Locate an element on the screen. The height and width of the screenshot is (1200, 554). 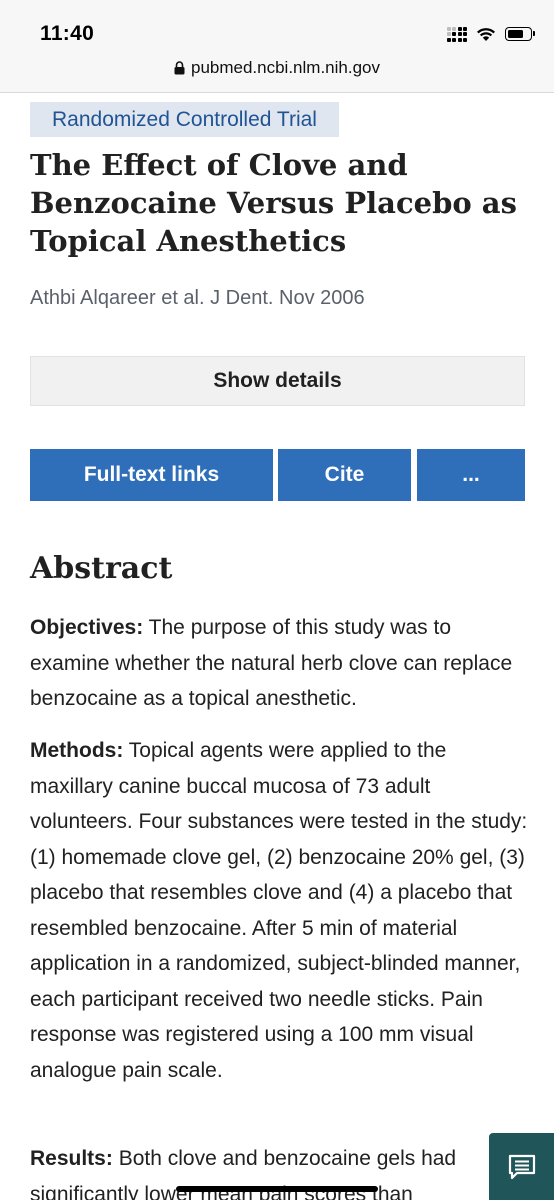
battery-icon is located at coordinates (520, 34).